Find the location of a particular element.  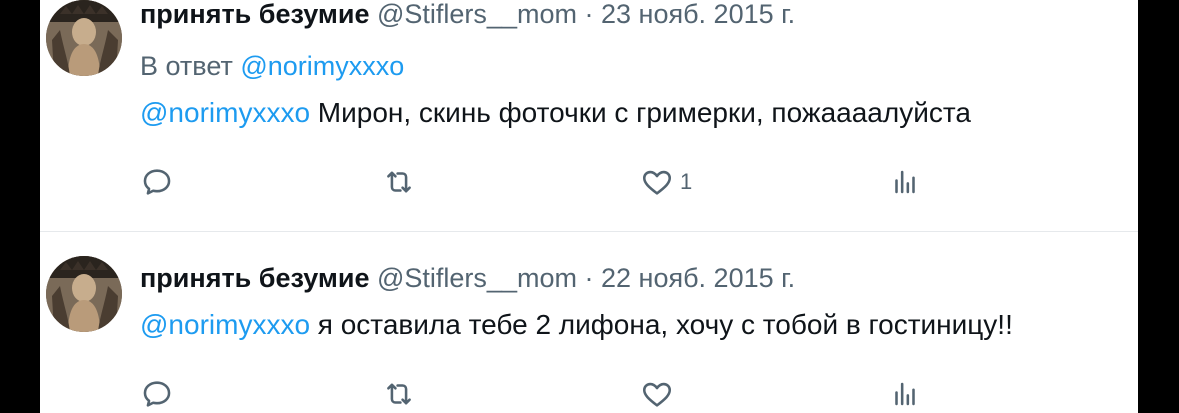

reply-prefix: В ответ is located at coordinates (186, 66).